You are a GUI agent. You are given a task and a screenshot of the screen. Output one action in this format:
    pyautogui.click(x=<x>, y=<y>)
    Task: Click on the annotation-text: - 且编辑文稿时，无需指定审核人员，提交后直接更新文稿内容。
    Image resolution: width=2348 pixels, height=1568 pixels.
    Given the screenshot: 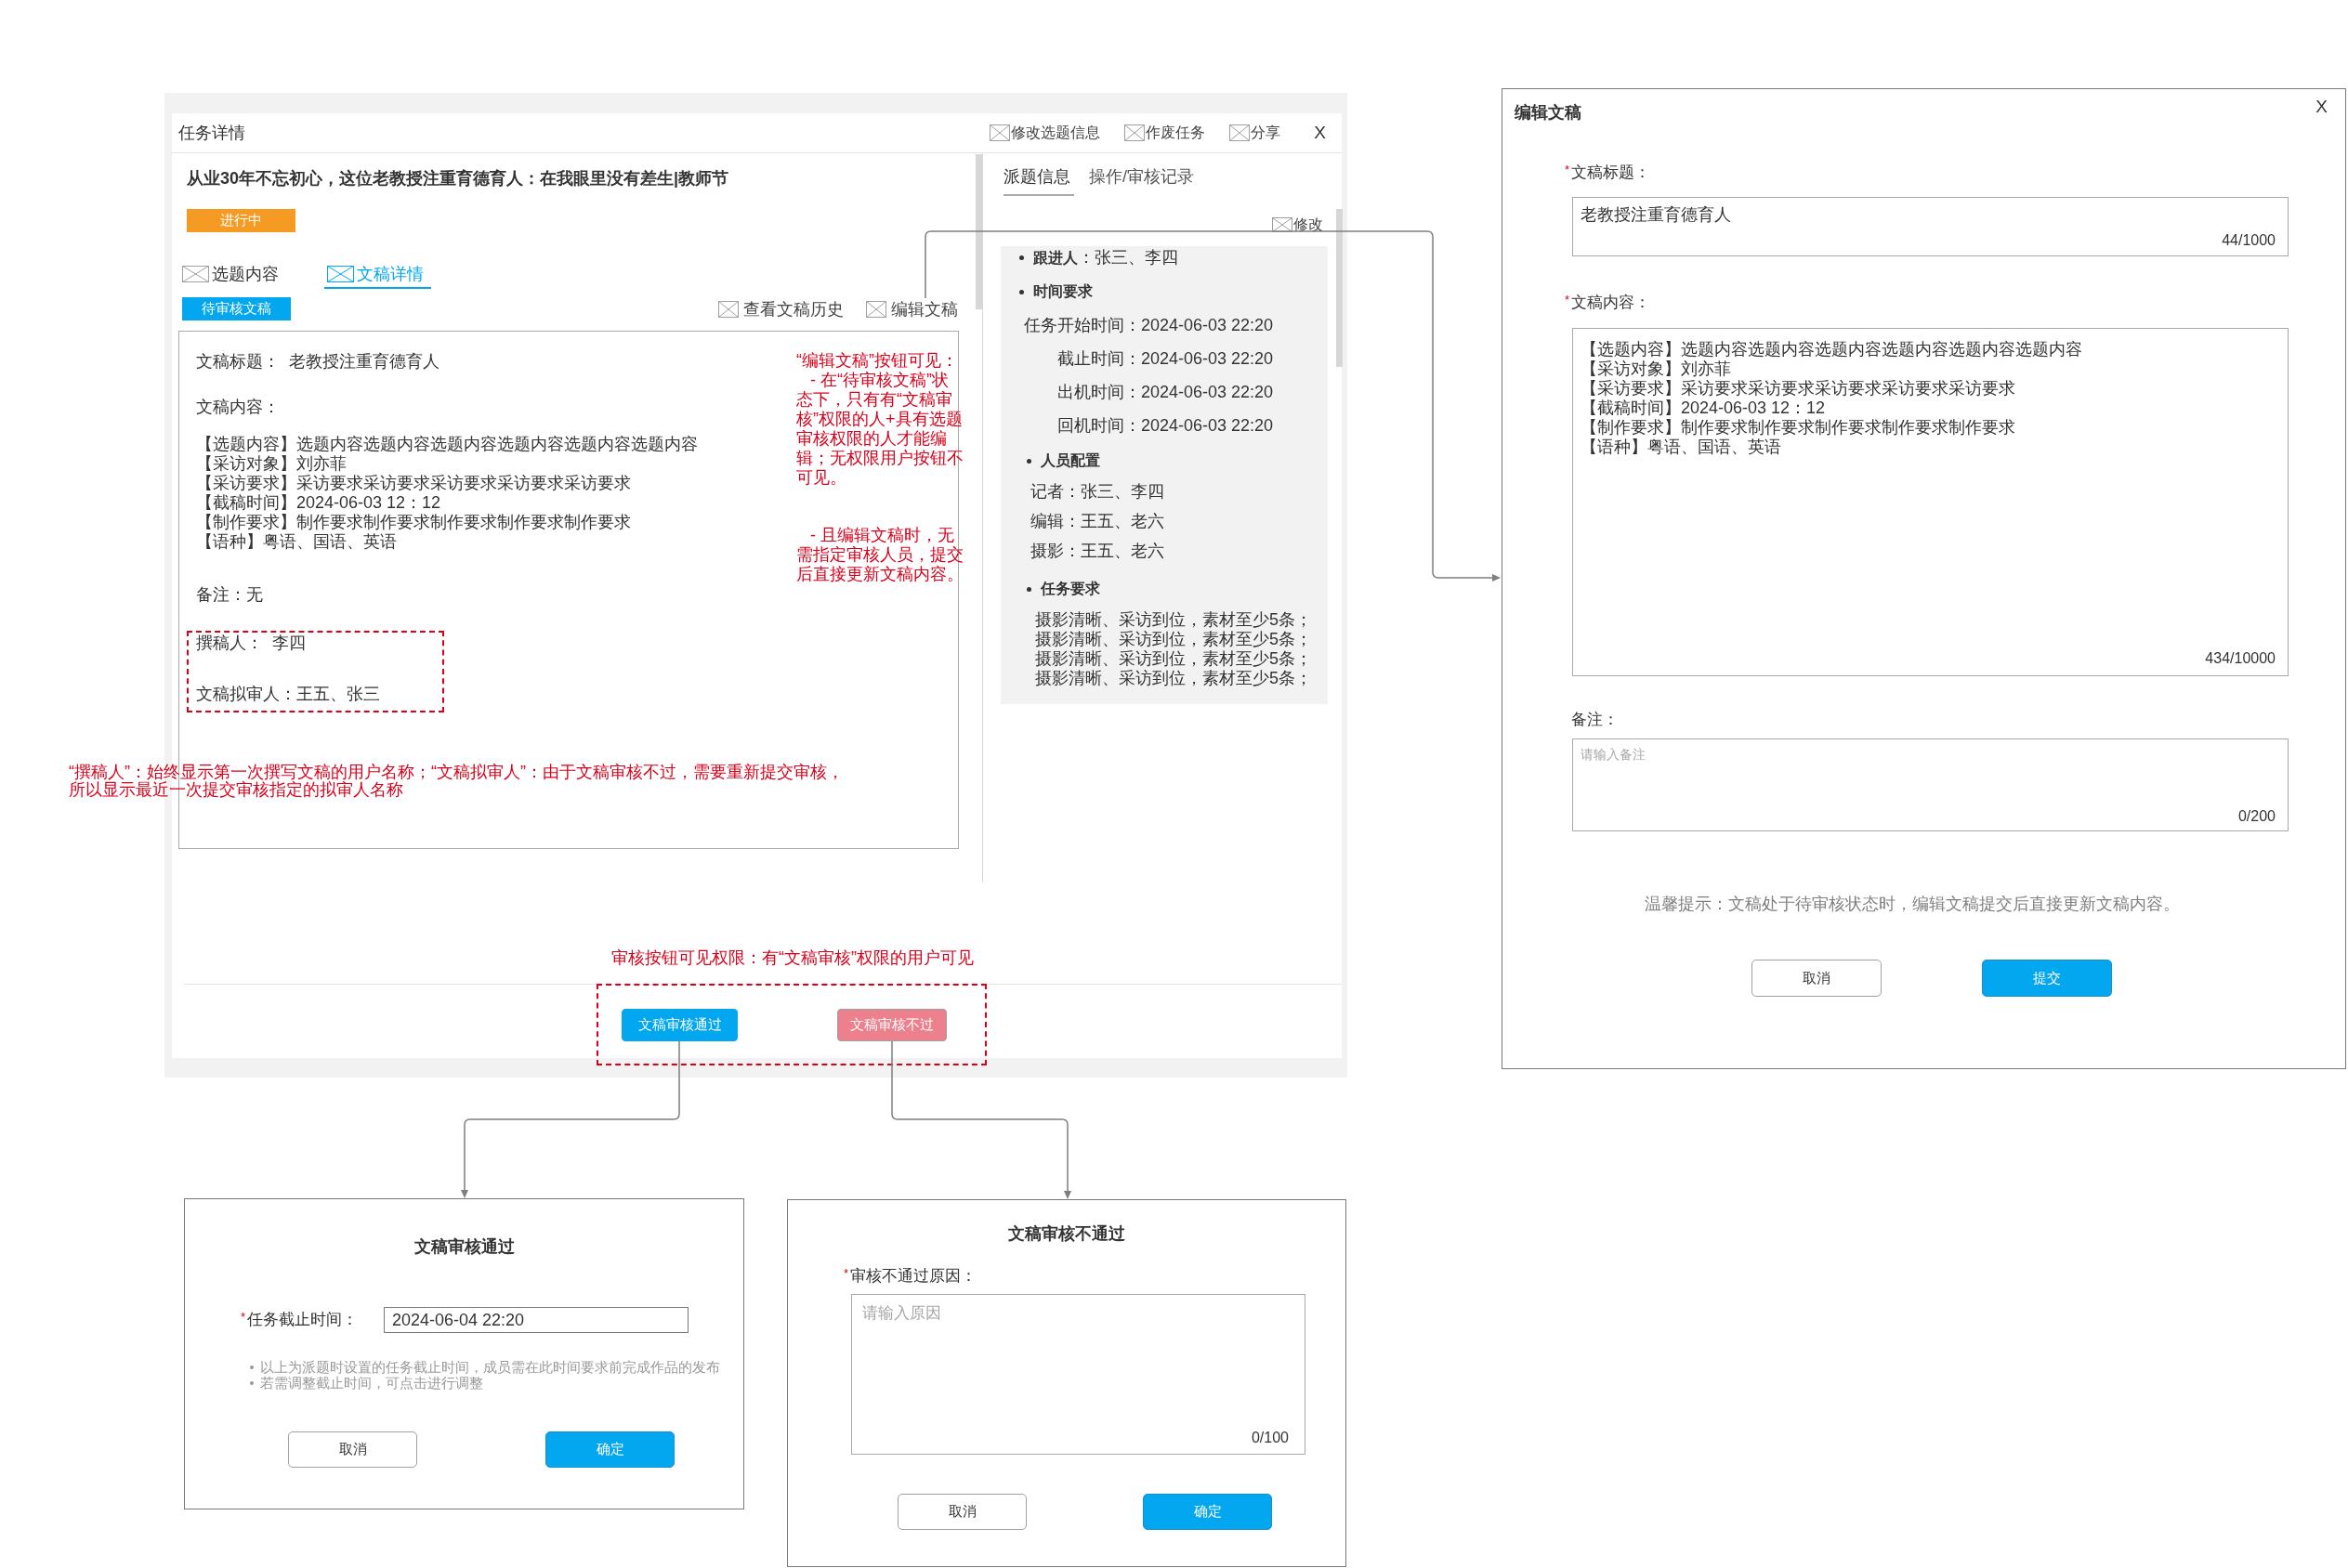 What is the action you would take?
    pyautogui.click(x=880, y=555)
    